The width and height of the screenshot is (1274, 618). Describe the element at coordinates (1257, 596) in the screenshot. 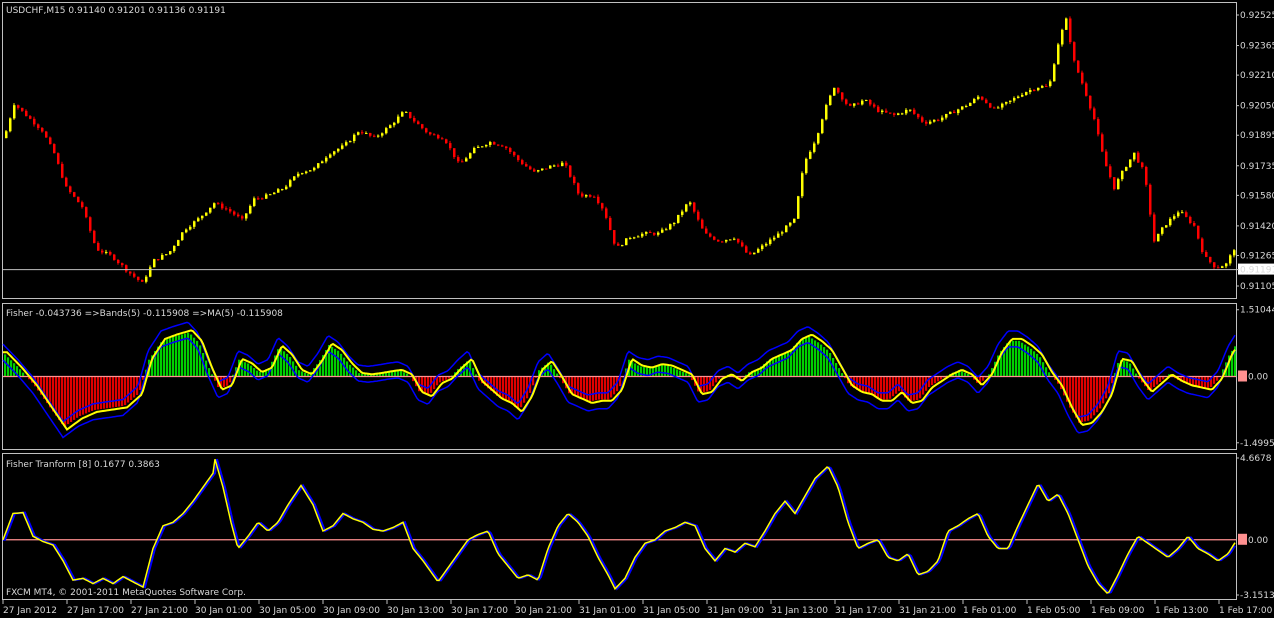

I see `transform-axis-label: -3.1513` at that location.